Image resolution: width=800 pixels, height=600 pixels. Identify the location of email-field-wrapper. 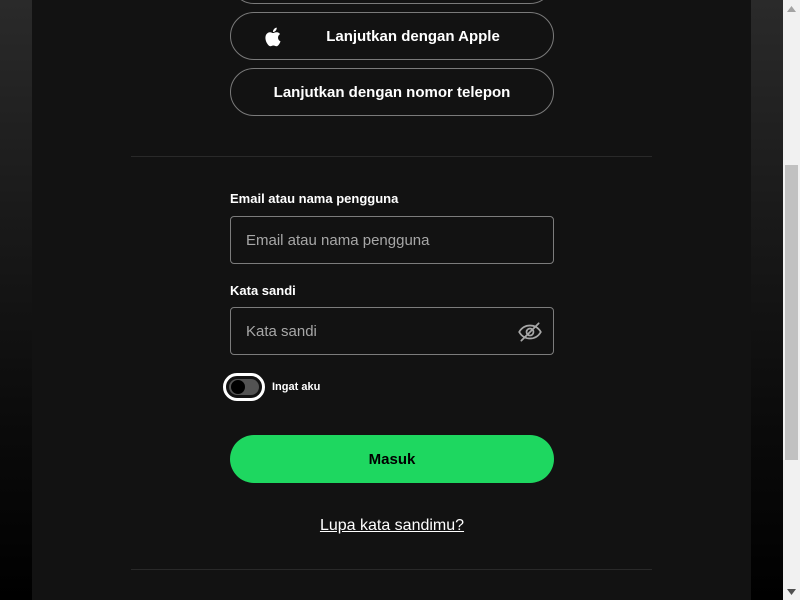
(392, 240).